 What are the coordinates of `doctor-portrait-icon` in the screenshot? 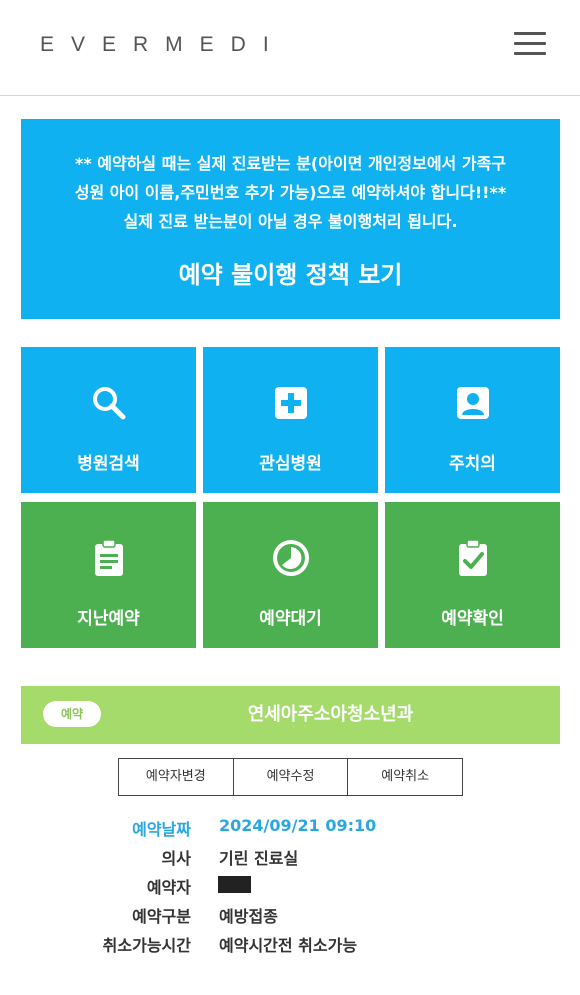 It's located at (473, 403).